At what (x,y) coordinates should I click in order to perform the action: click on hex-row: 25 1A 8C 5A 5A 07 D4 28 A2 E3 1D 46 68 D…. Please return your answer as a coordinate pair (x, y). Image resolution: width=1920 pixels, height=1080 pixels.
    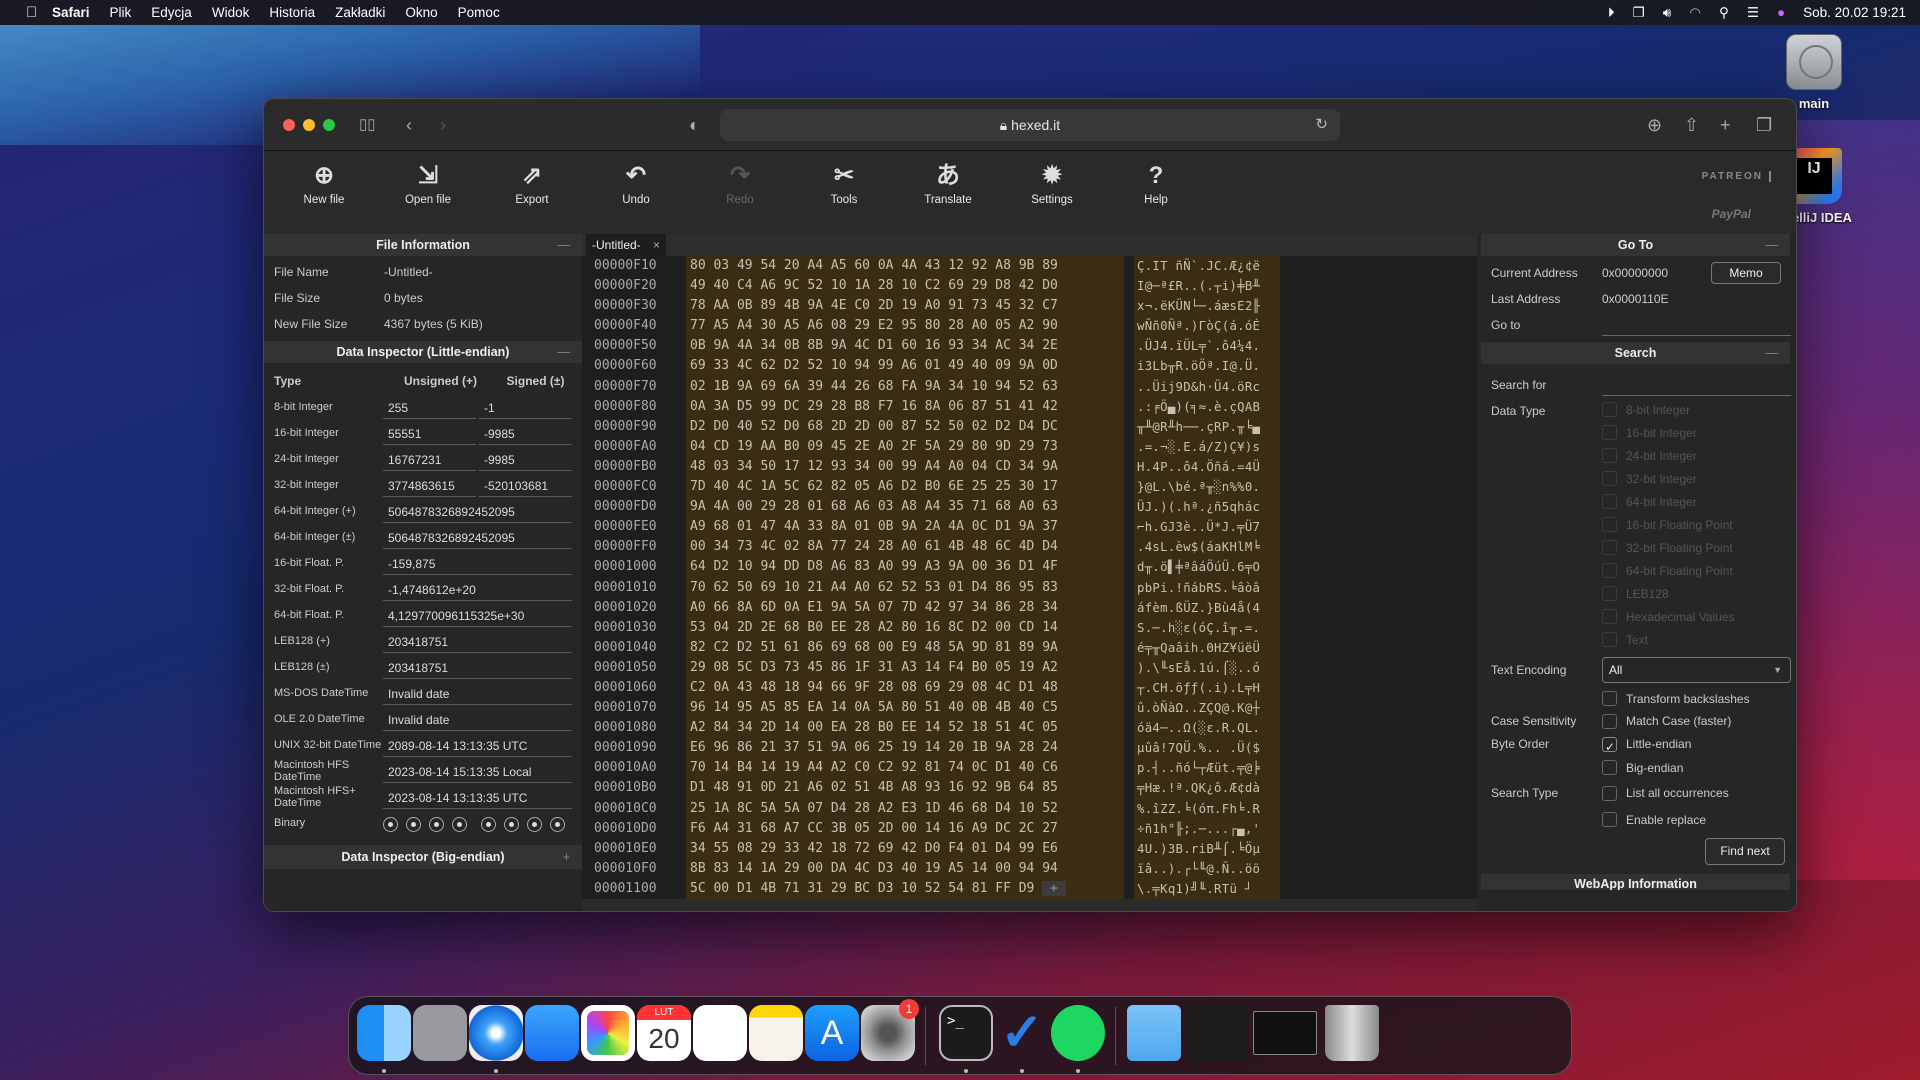
    Looking at the image, I should click on (905, 809).